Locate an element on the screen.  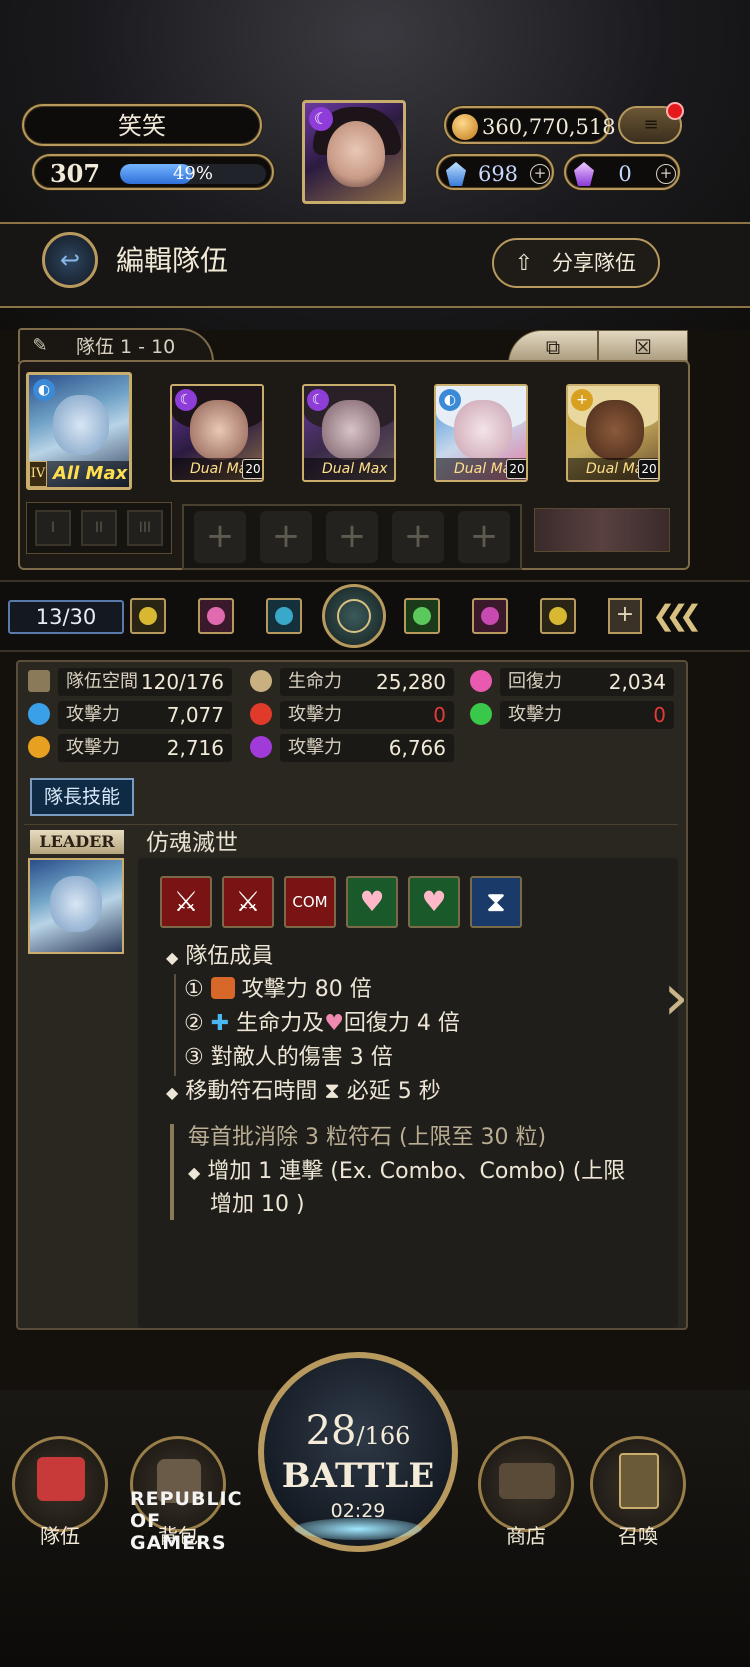
share-team-button: ⇧ 分享隊伍 is located at coordinates (576, 263).